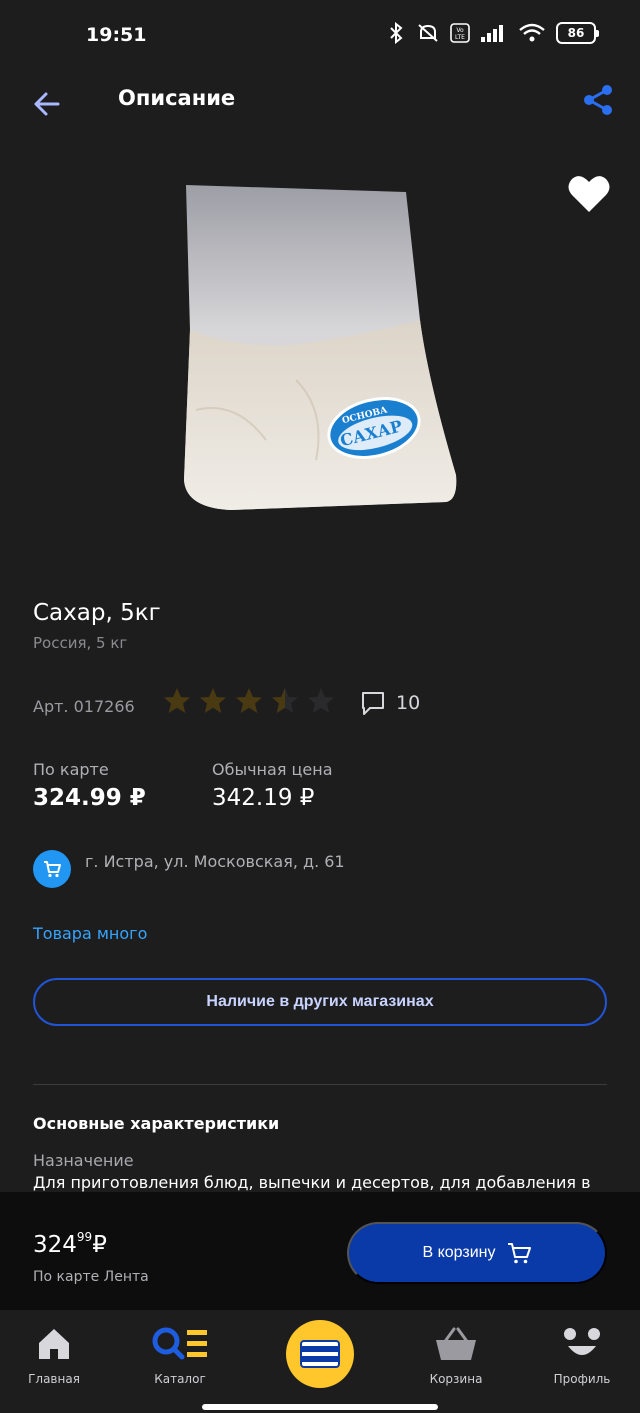 This screenshot has width=640, height=1413. What do you see at coordinates (272, 769) in the screenshot?
I see `regular-price-label: Обычная цена` at bounding box center [272, 769].